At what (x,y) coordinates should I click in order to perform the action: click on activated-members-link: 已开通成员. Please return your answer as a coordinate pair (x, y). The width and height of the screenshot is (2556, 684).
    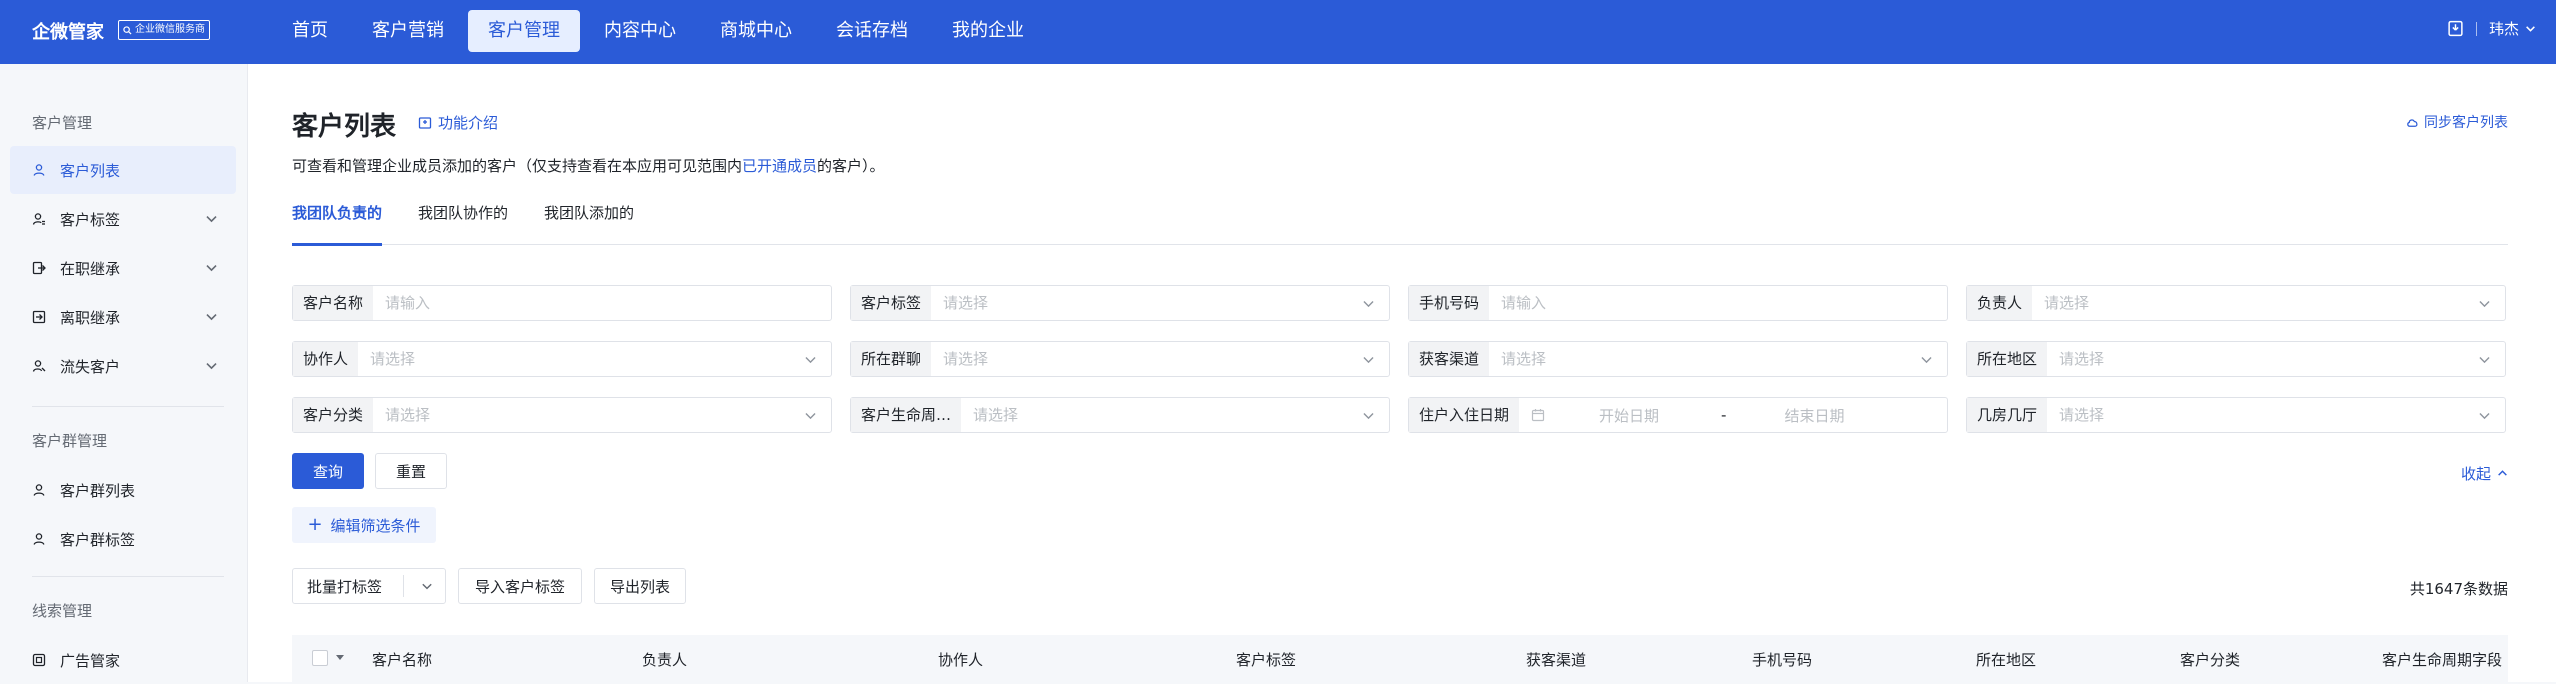
    Looking at the image, I should click on (779, 166).